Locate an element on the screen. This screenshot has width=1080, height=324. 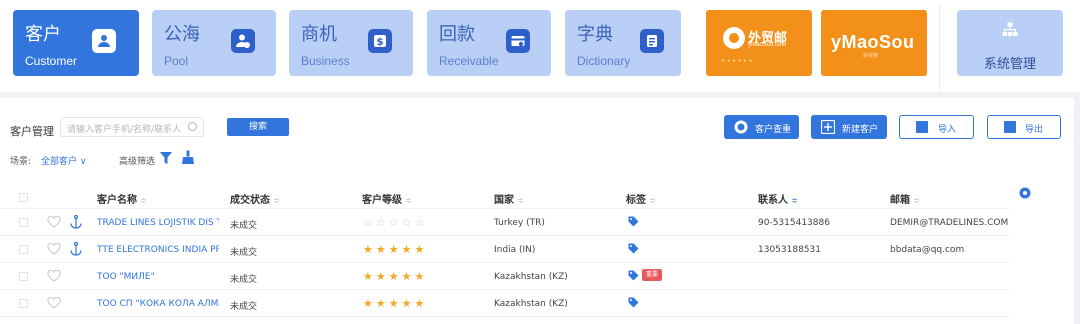
module-customer: 客户 Customer is located at coordinates (76, 43).